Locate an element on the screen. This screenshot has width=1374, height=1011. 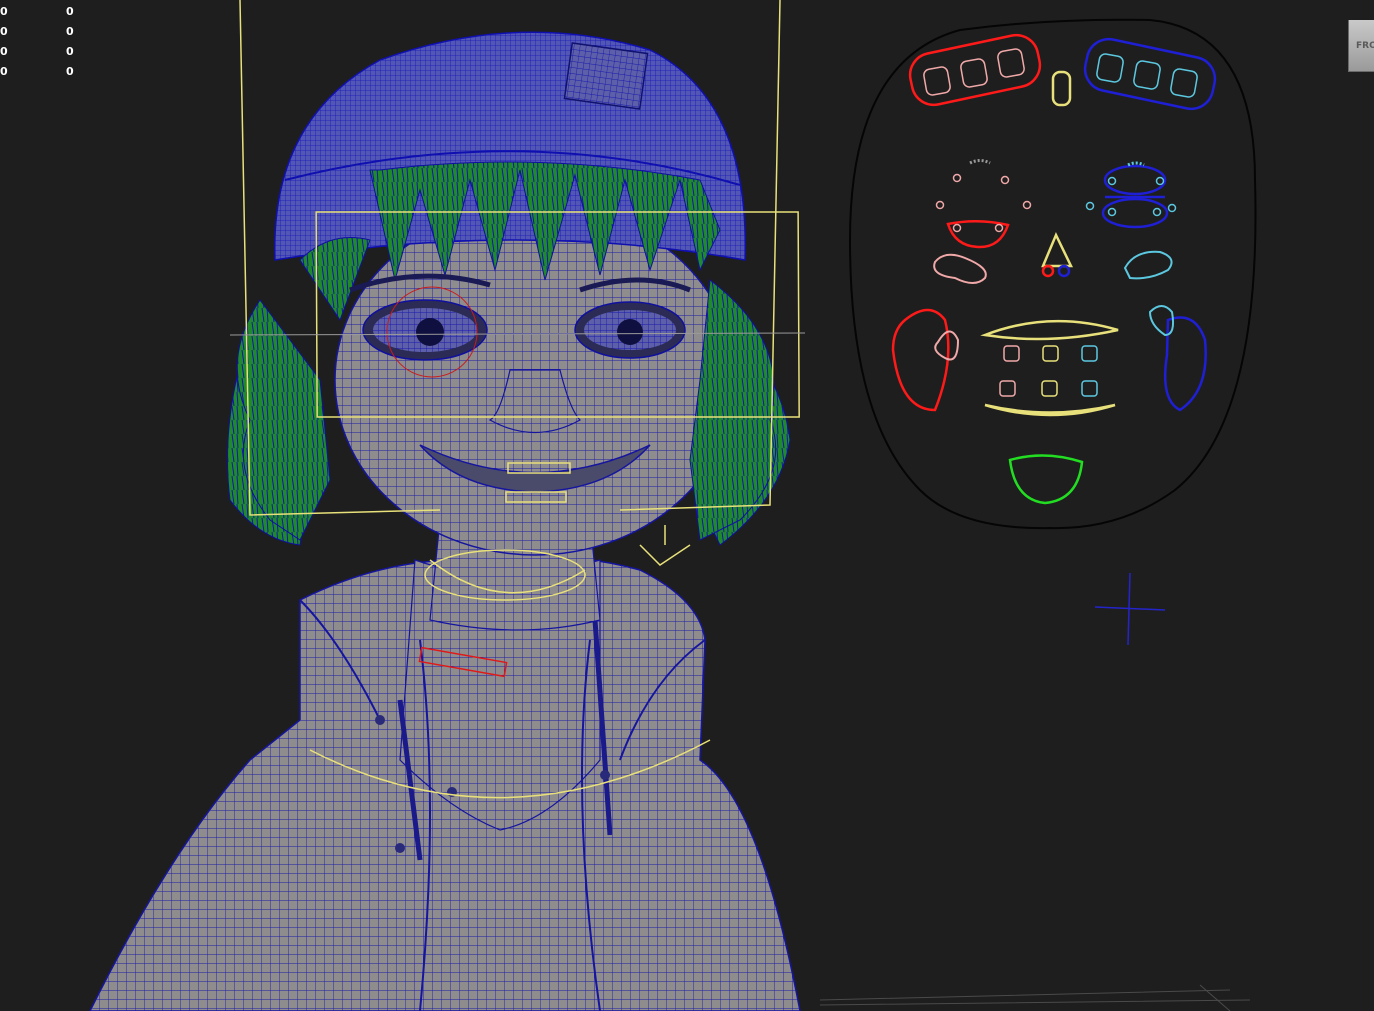
hud-readout: 0 0 0 0 0 0 0 0 is located at coordinates (40, 42).